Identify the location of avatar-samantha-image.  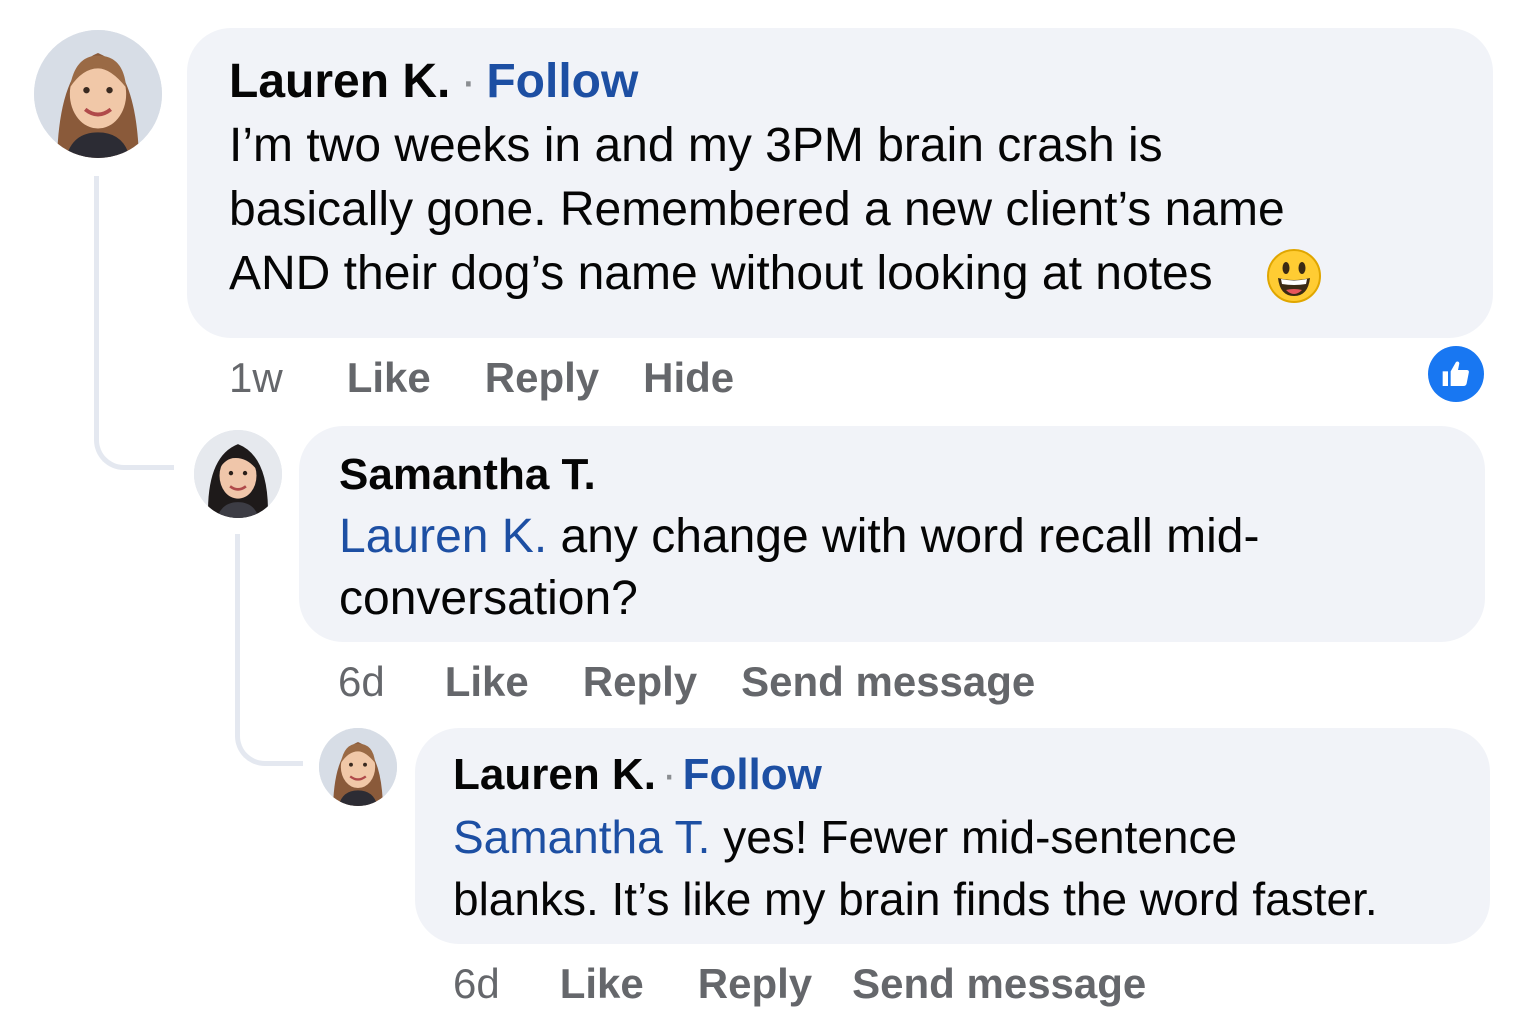
(238, 474).